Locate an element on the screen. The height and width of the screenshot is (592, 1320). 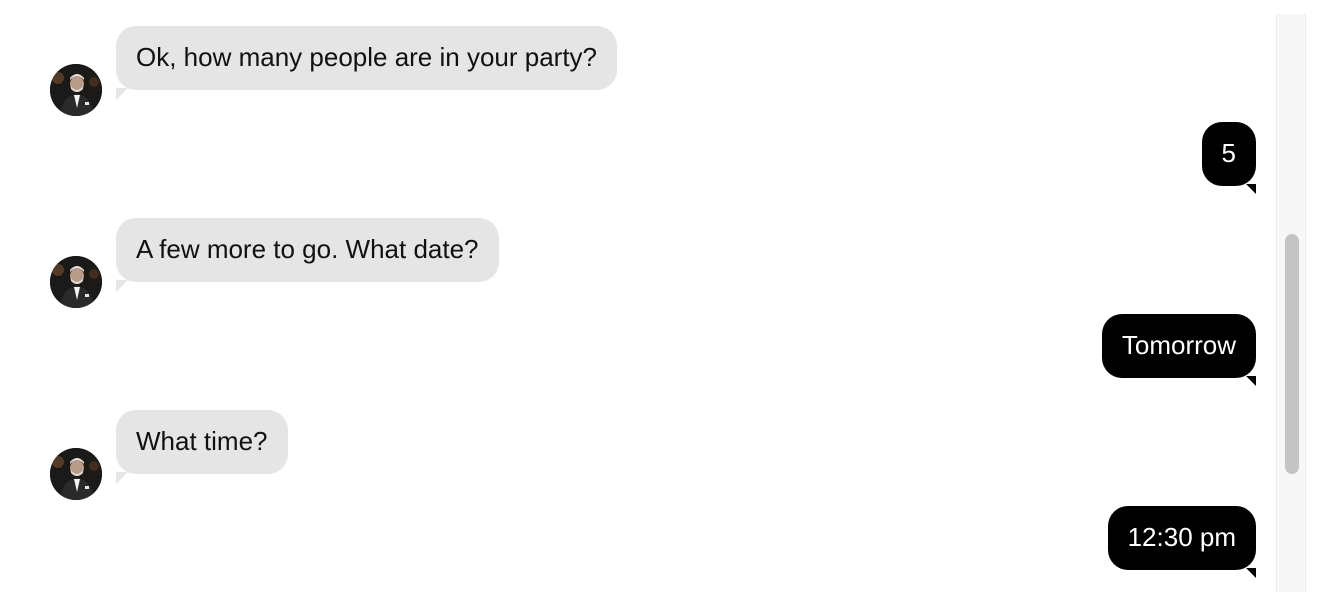
bot-message-bubble: A few more to go. What date? is located at coordinates (307, 250).